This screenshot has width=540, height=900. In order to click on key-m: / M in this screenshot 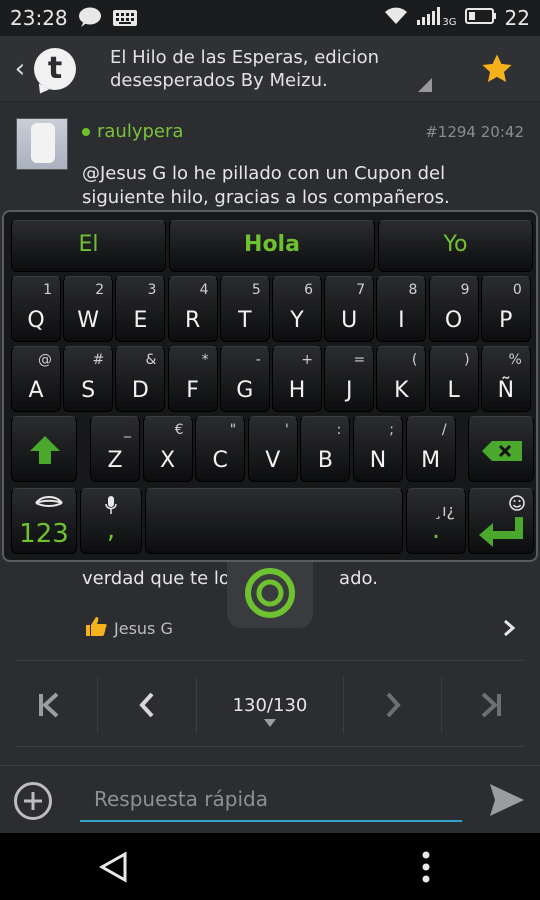, I will do `click(430, 449)`.